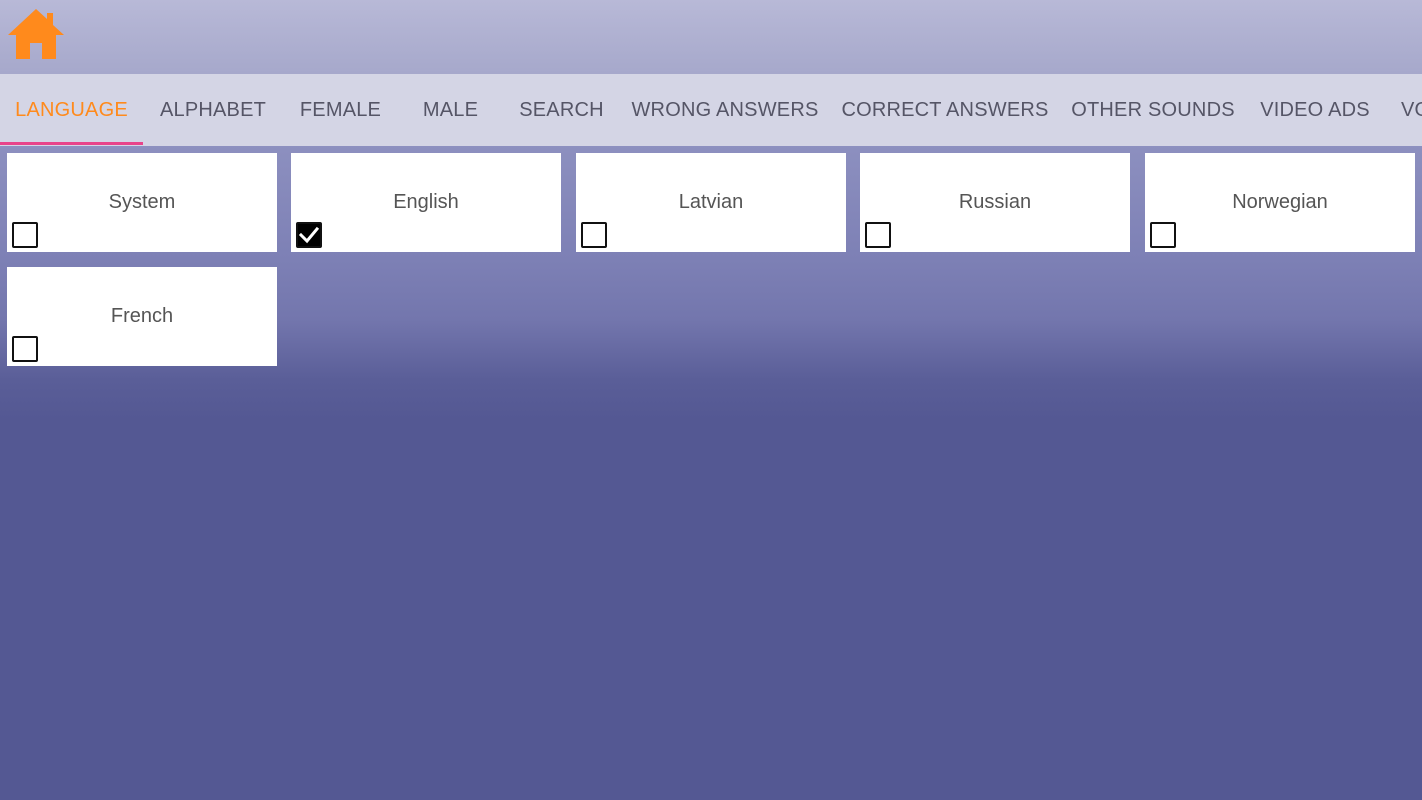 The image size is (1422, 800). What do you see at coordinates (450, 110) in the screenshot?
I see `tab-male: MALE` at bounding box center [450, 110].